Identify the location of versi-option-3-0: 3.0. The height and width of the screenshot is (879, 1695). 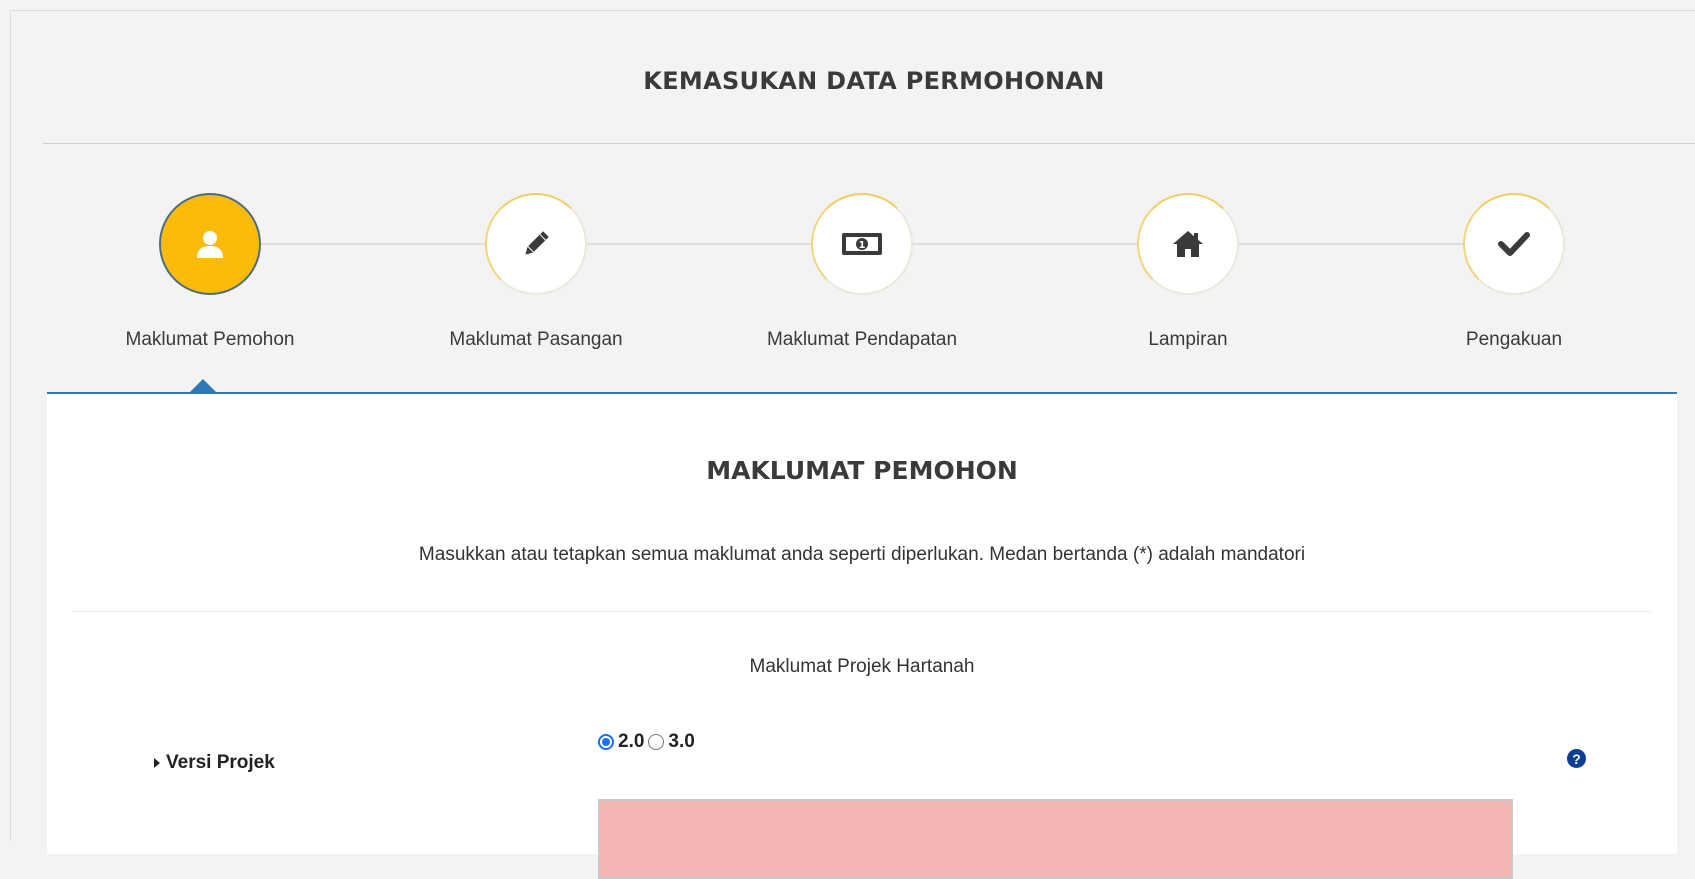
(671, 742).